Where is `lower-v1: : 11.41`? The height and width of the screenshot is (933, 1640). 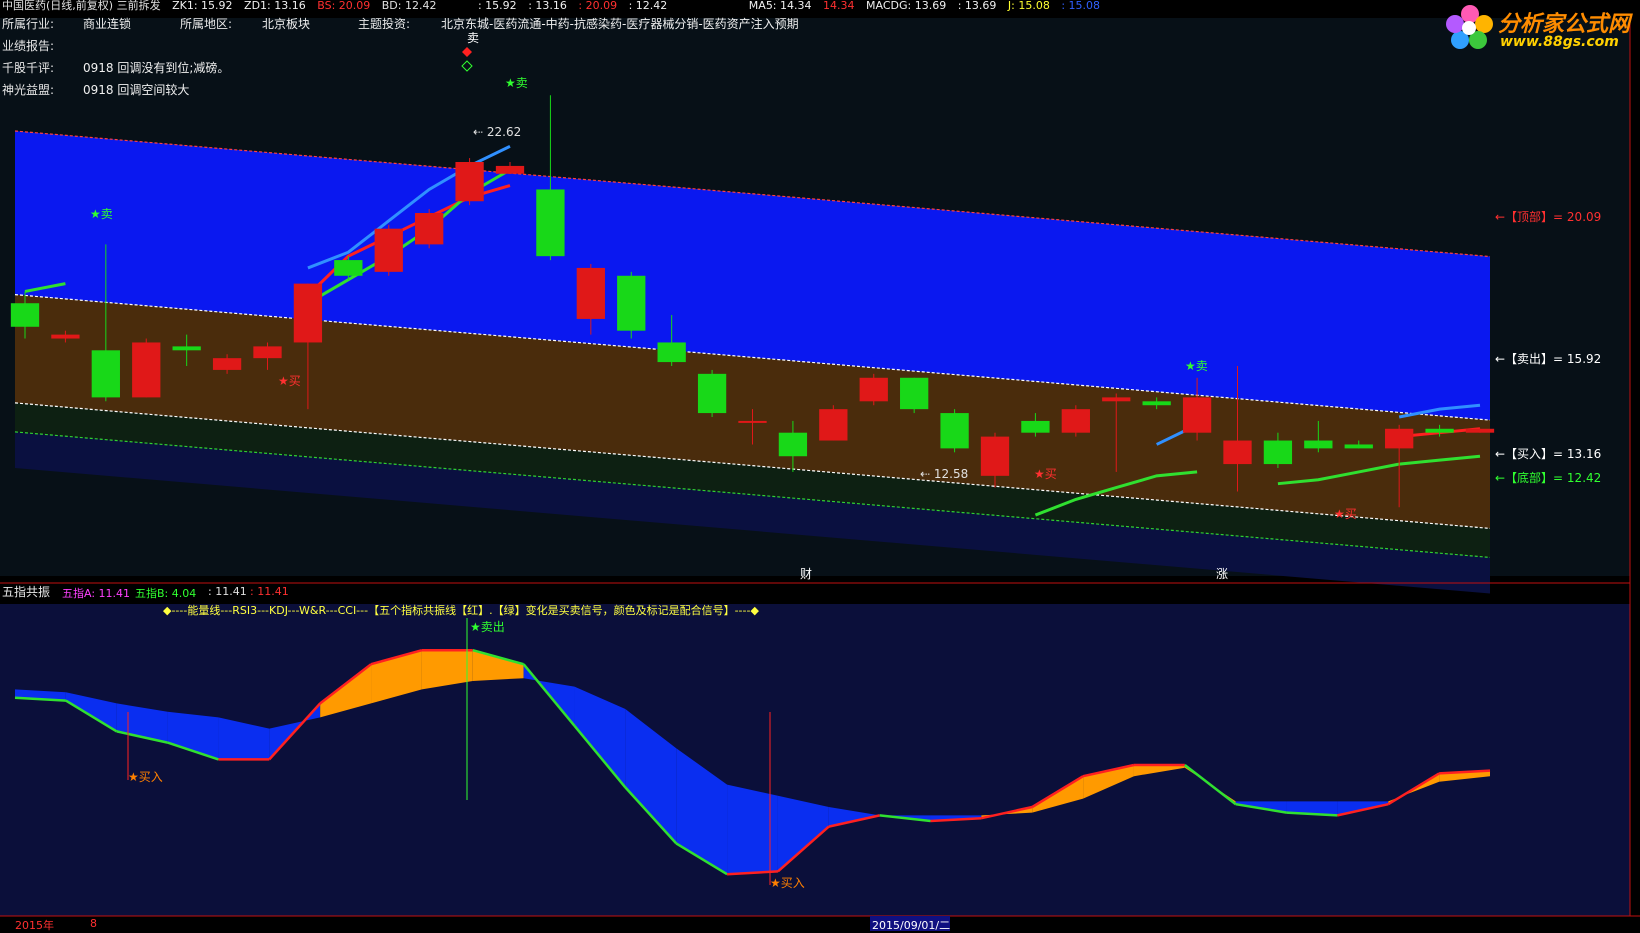 lower-v1: : 11.41 is located at coordinates (227, 591).